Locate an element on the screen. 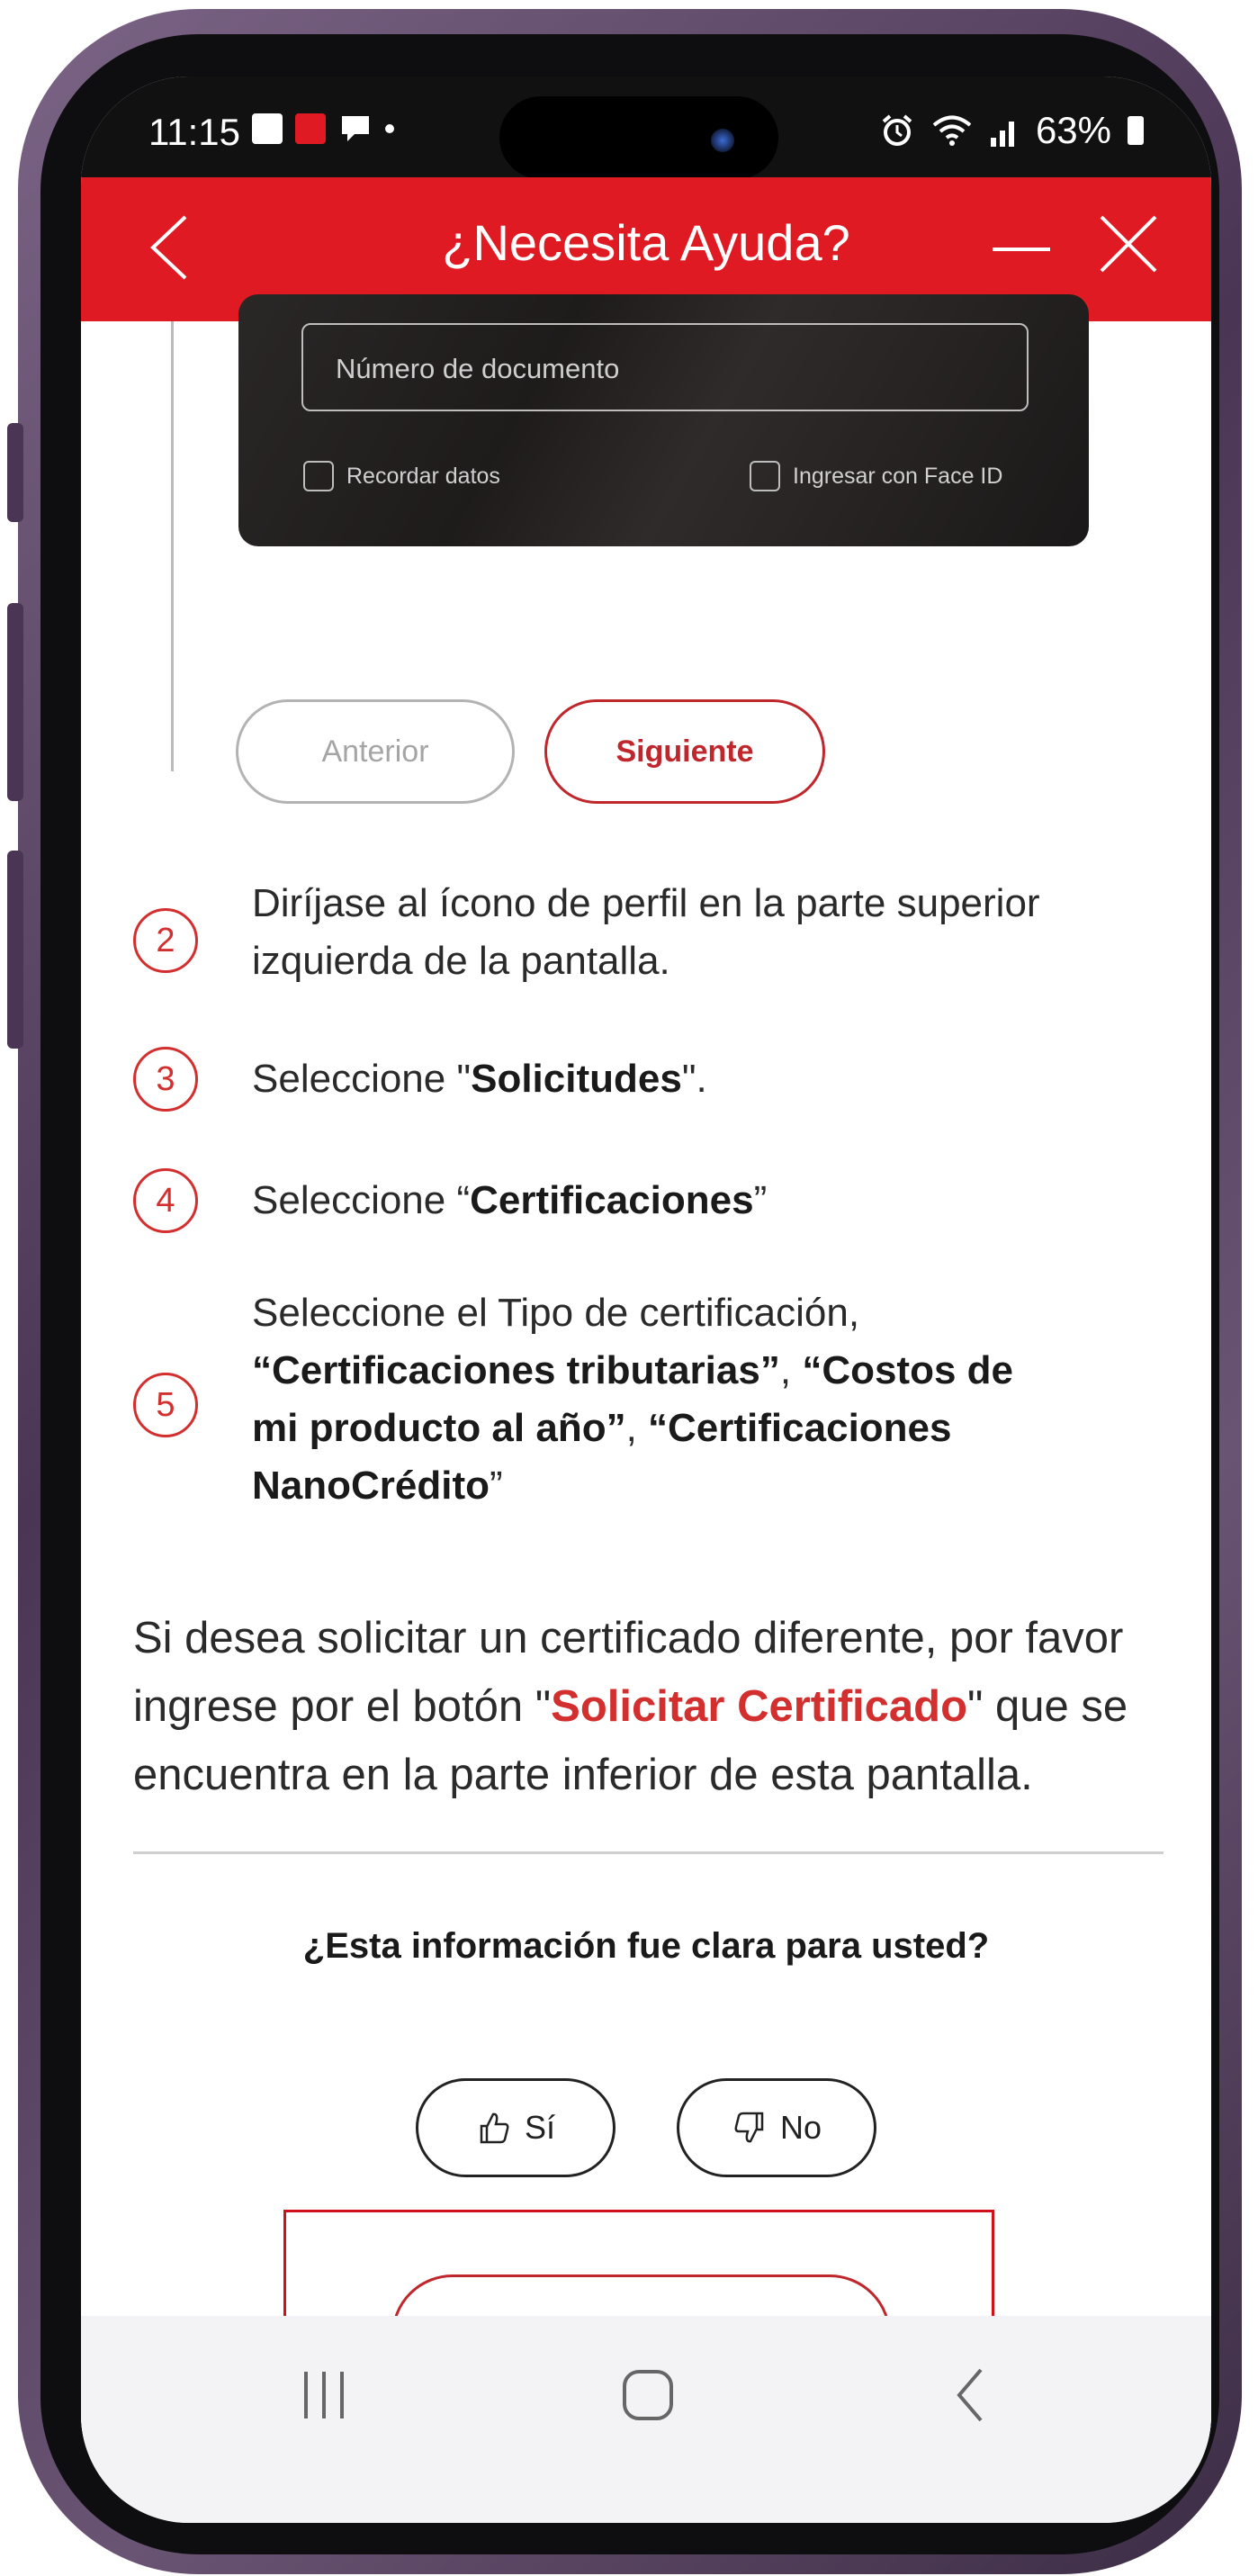  image-icon is located at coordinates (267, 128).